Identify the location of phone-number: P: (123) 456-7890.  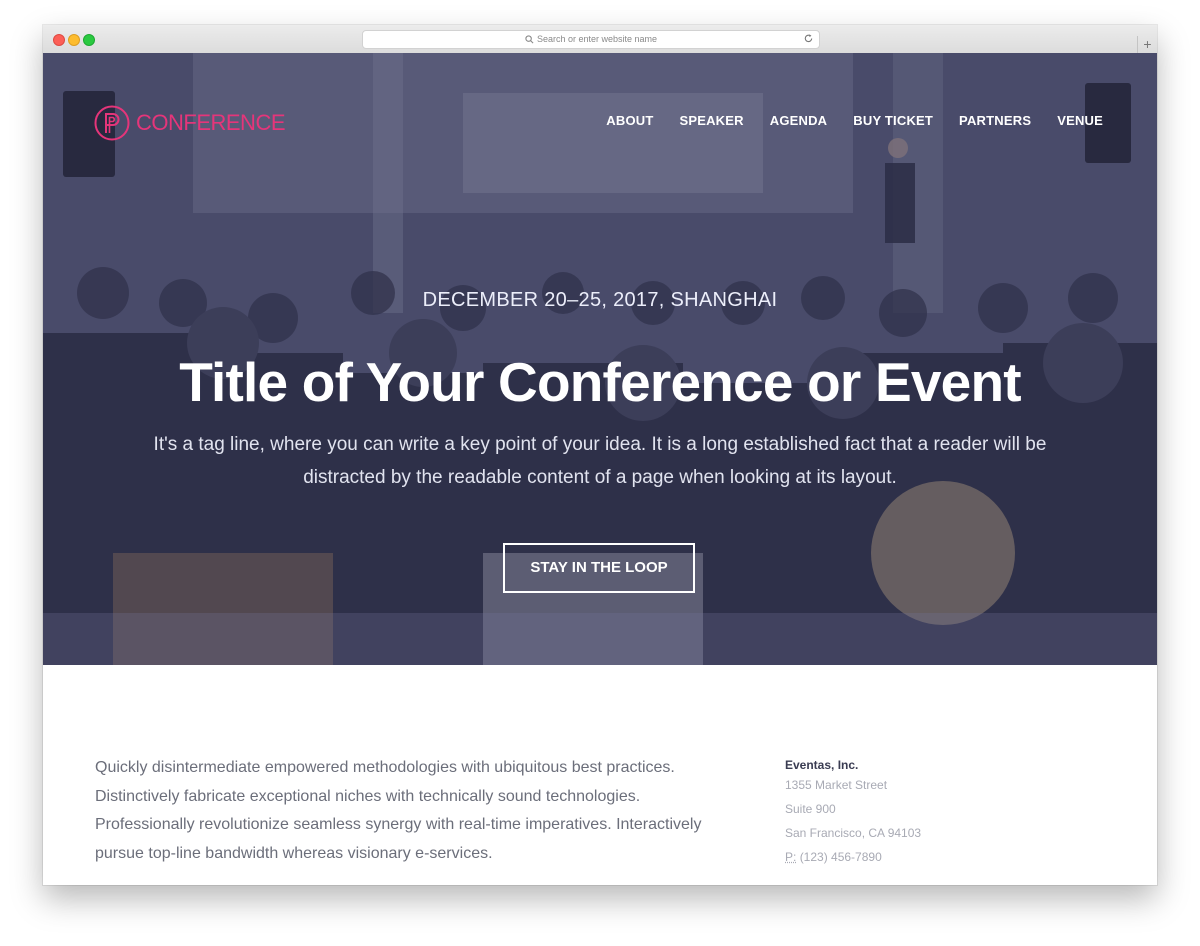
(853, 857).